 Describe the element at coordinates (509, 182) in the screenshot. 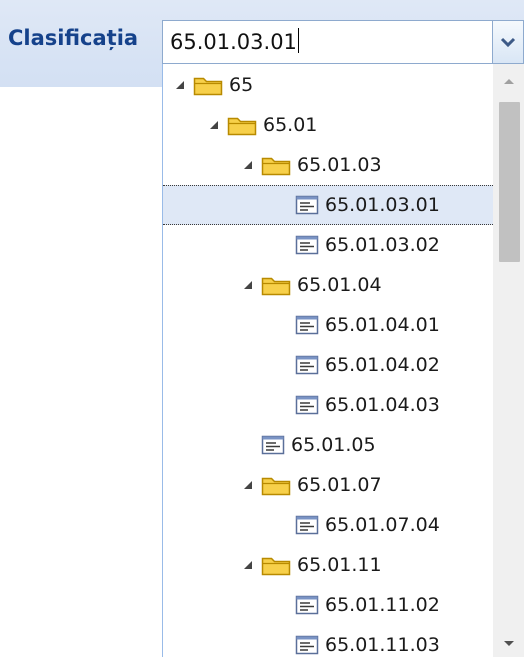

I see `scrollbar-thumb` at that location.